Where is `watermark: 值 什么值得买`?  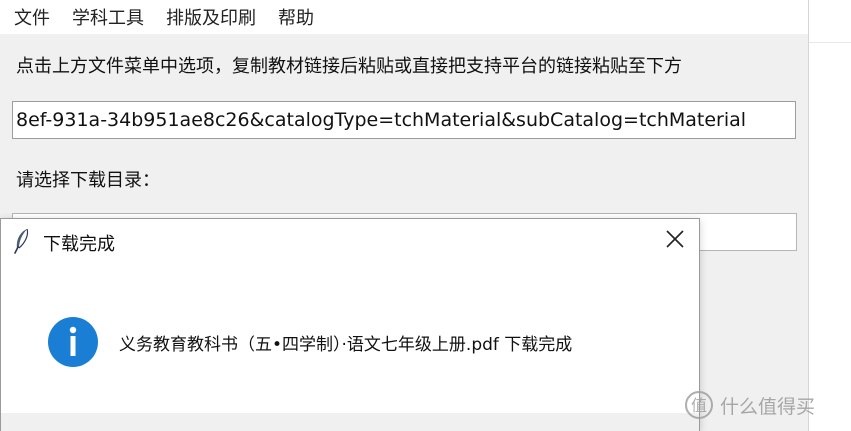
watermark: 值 什么值得买 is located at coordinates (749, 405).